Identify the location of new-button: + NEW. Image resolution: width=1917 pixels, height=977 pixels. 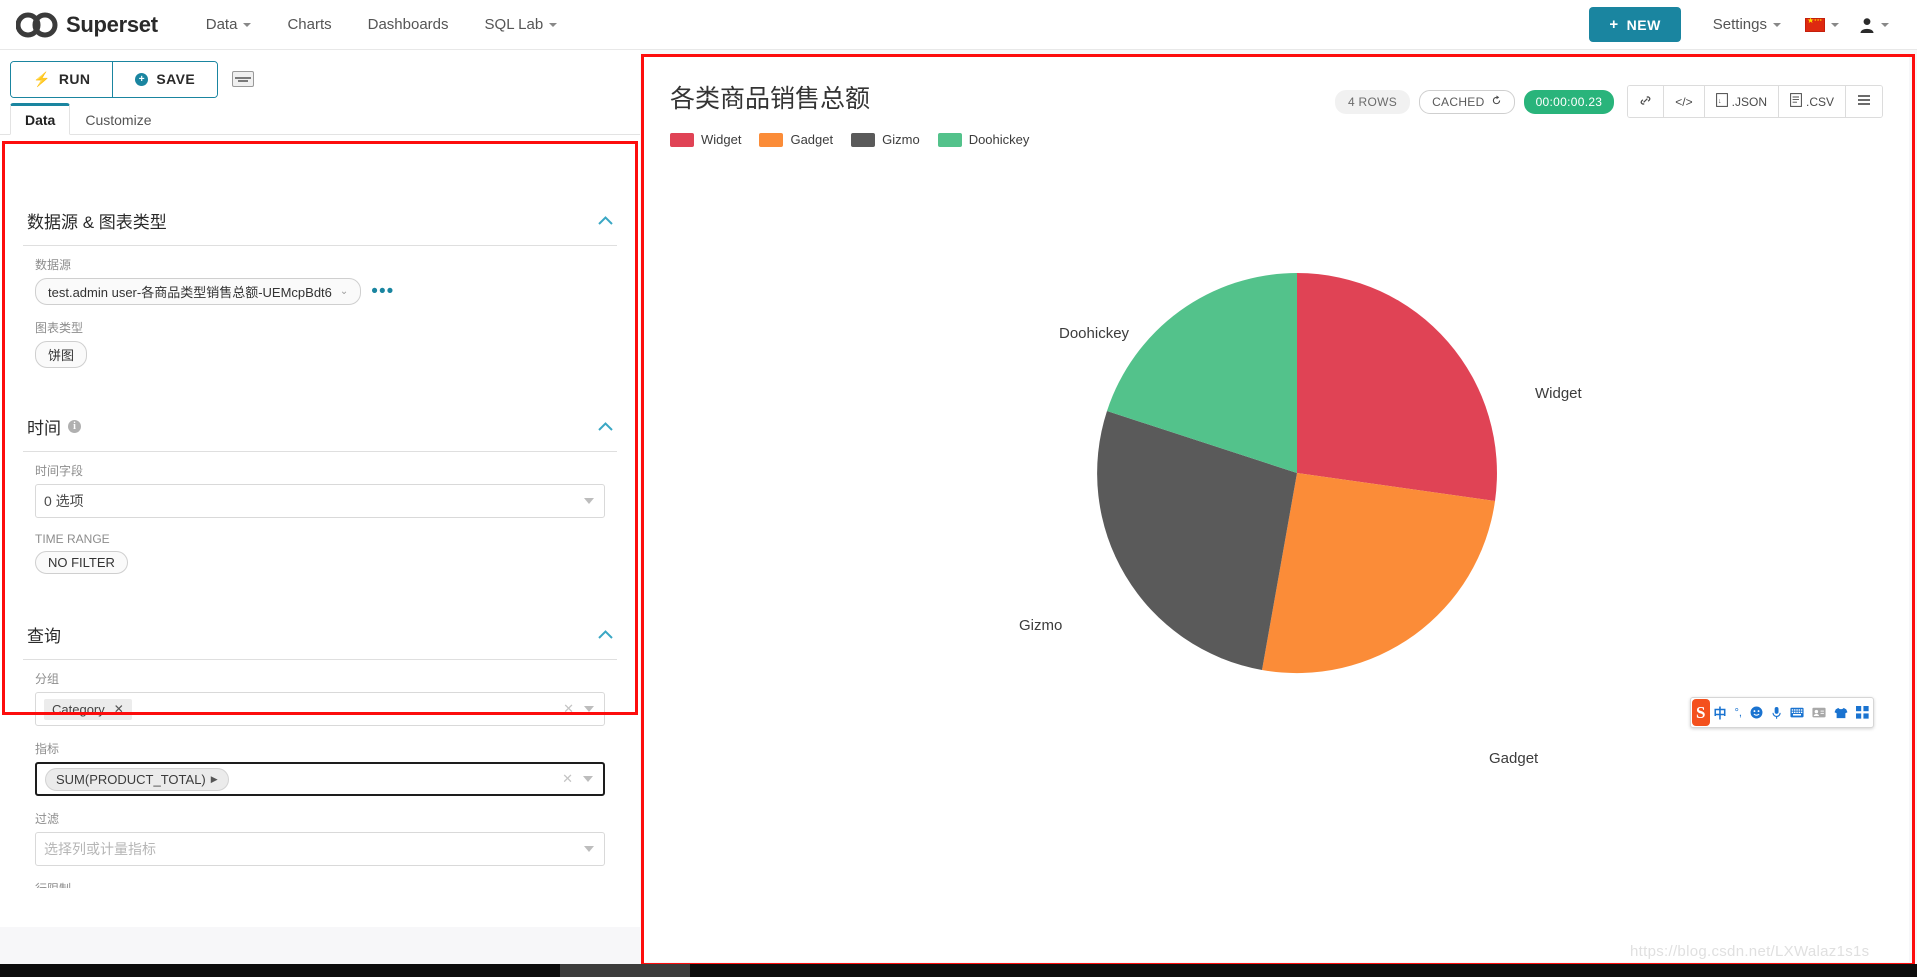
(1635, 24).